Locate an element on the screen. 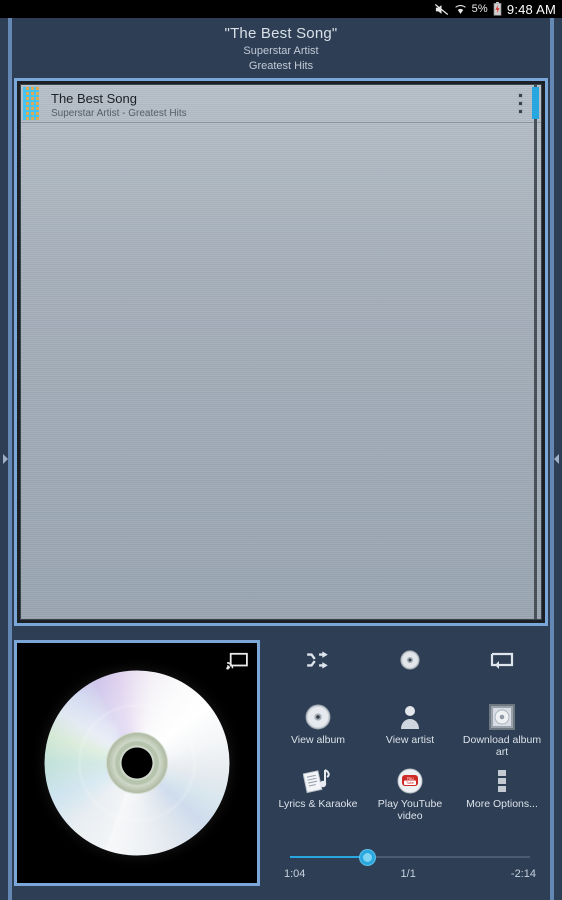 This screenshot has height=900, width=562. action-label: Play YouTube video is located at coordinates (410, 810).